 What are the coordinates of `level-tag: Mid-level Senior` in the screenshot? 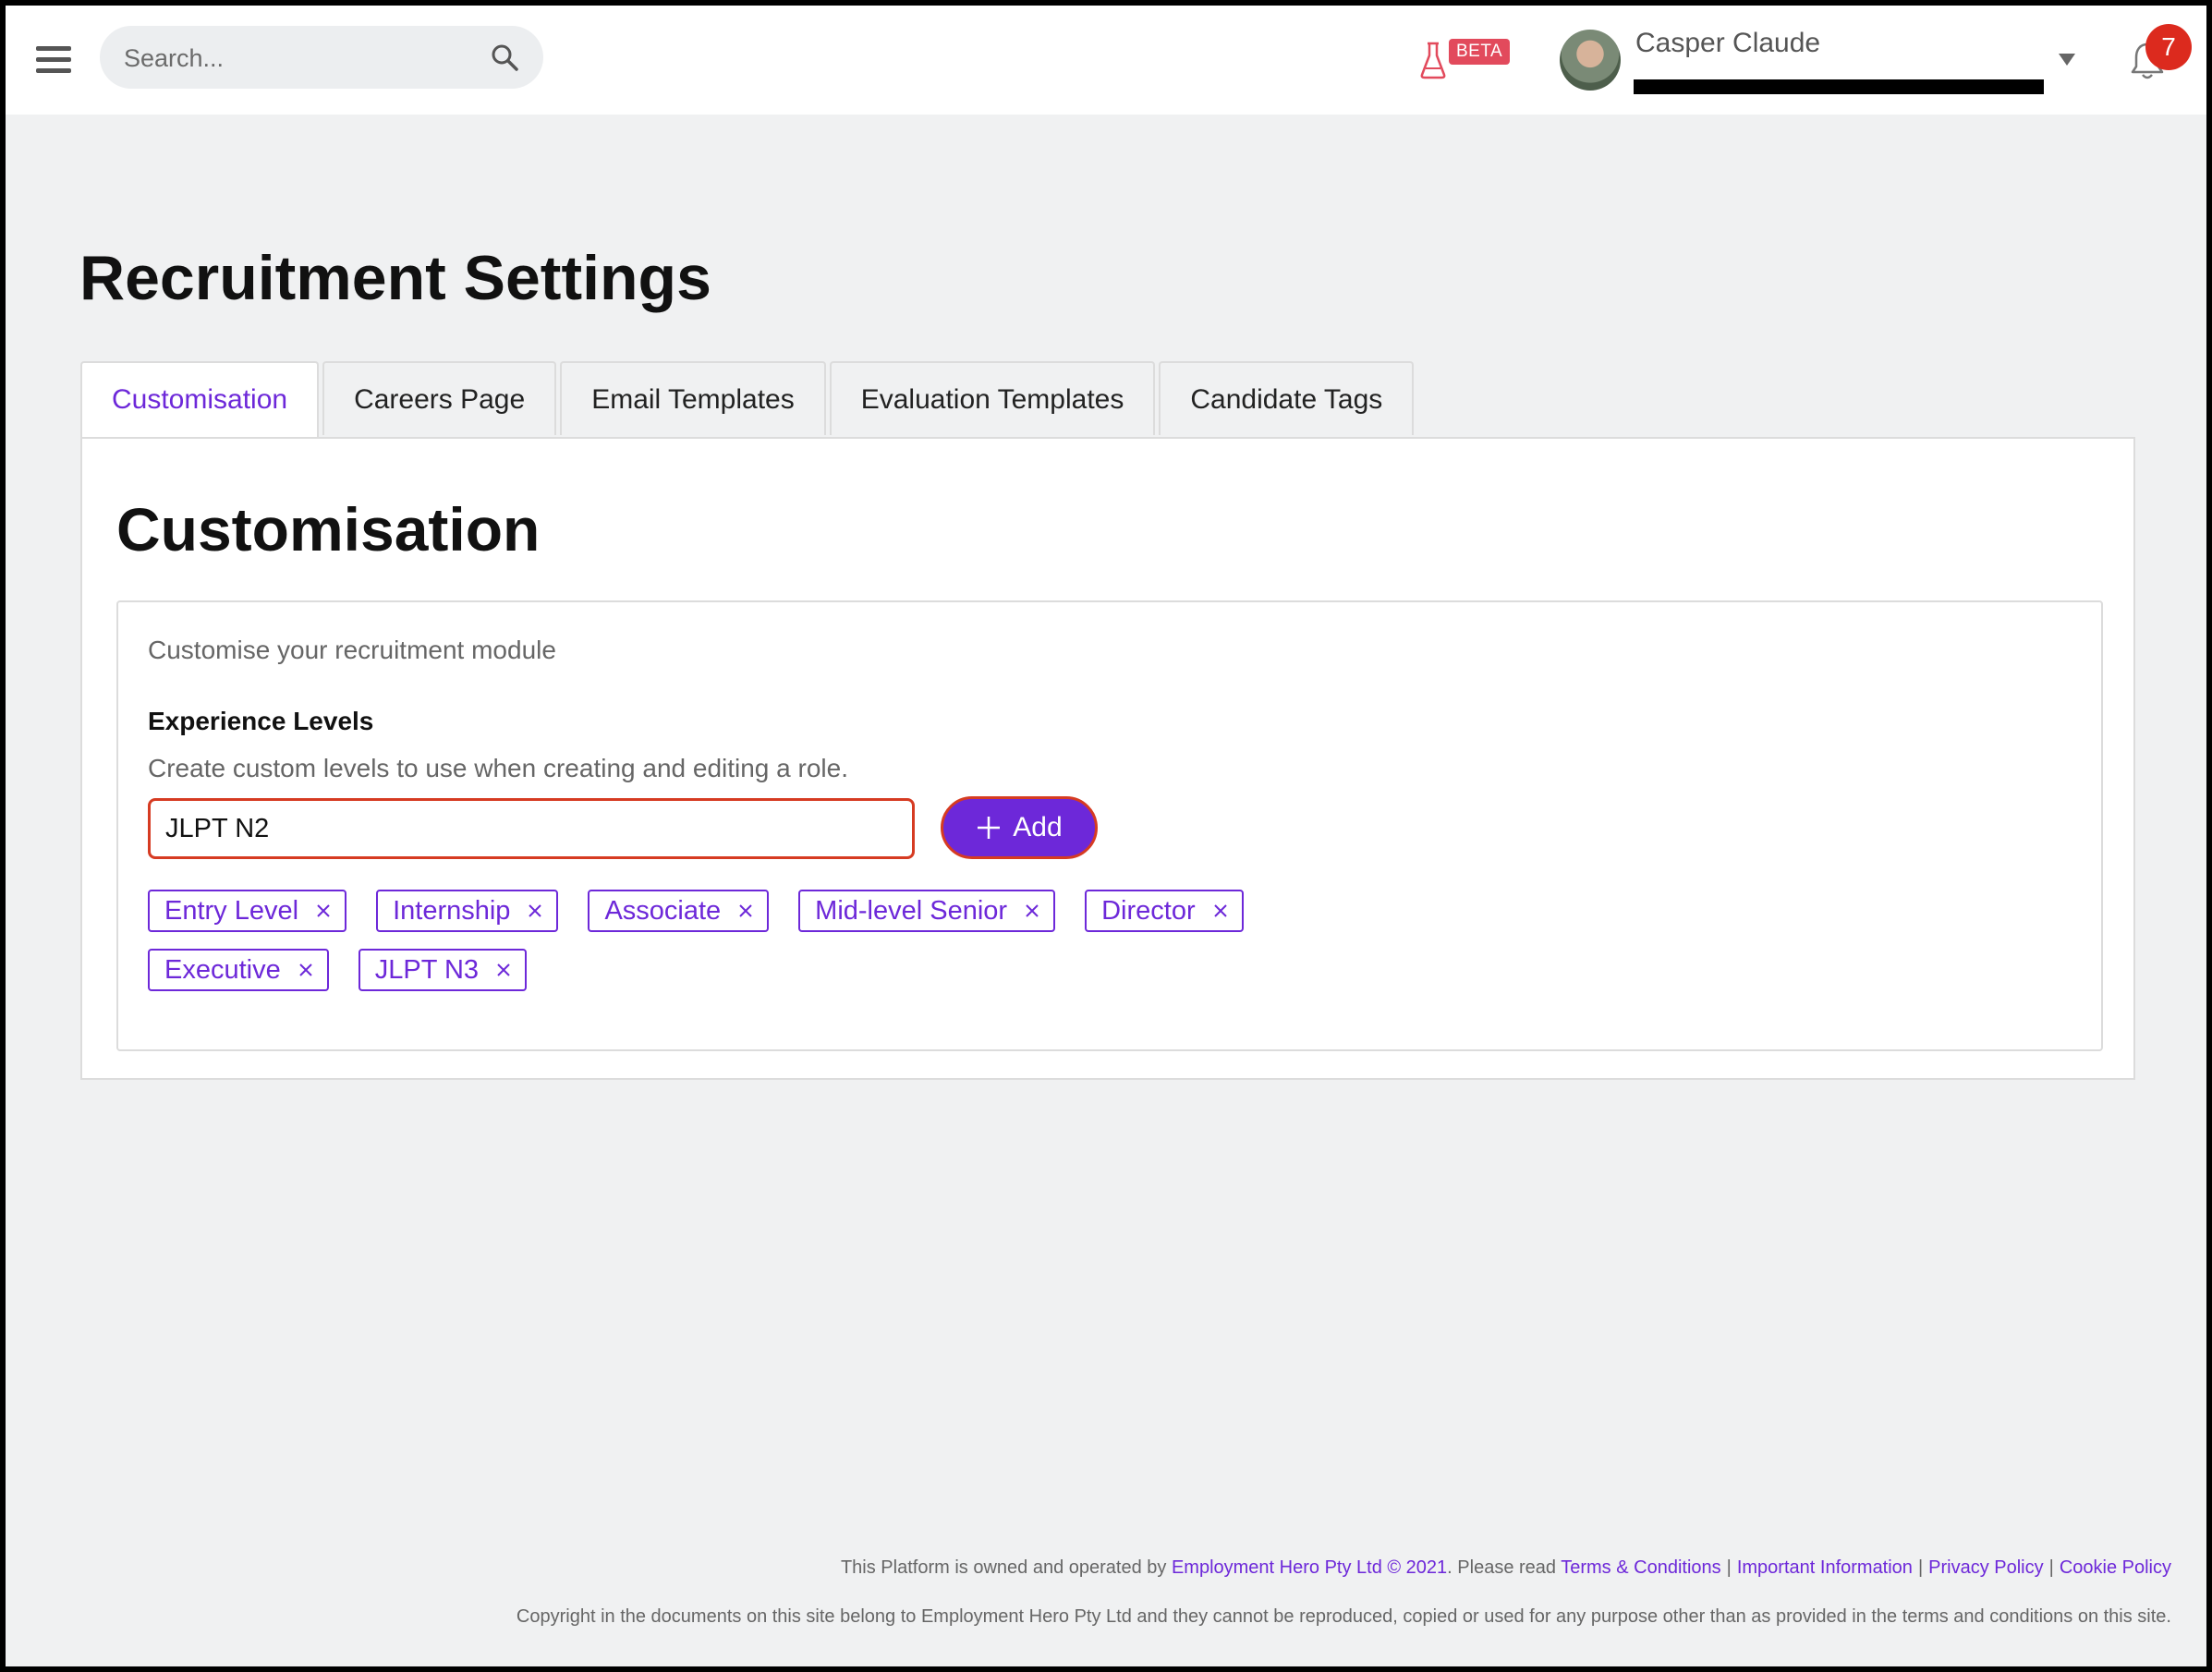 It's located at (927, 911).